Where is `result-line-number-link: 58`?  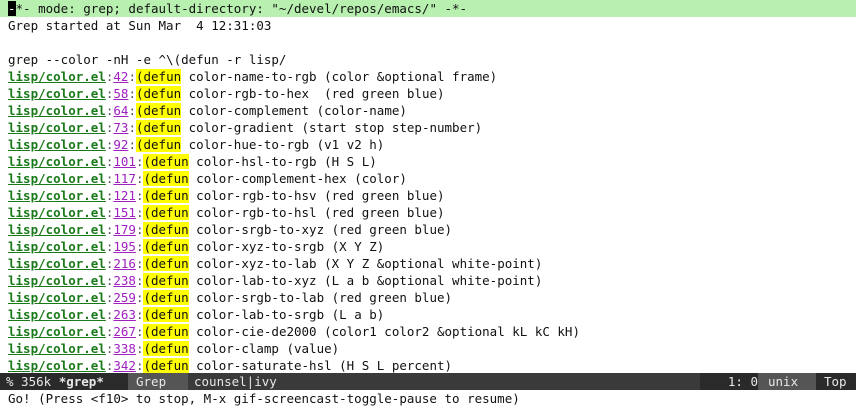
result-line-number-link: 58 is located at coordinates (120, 93).